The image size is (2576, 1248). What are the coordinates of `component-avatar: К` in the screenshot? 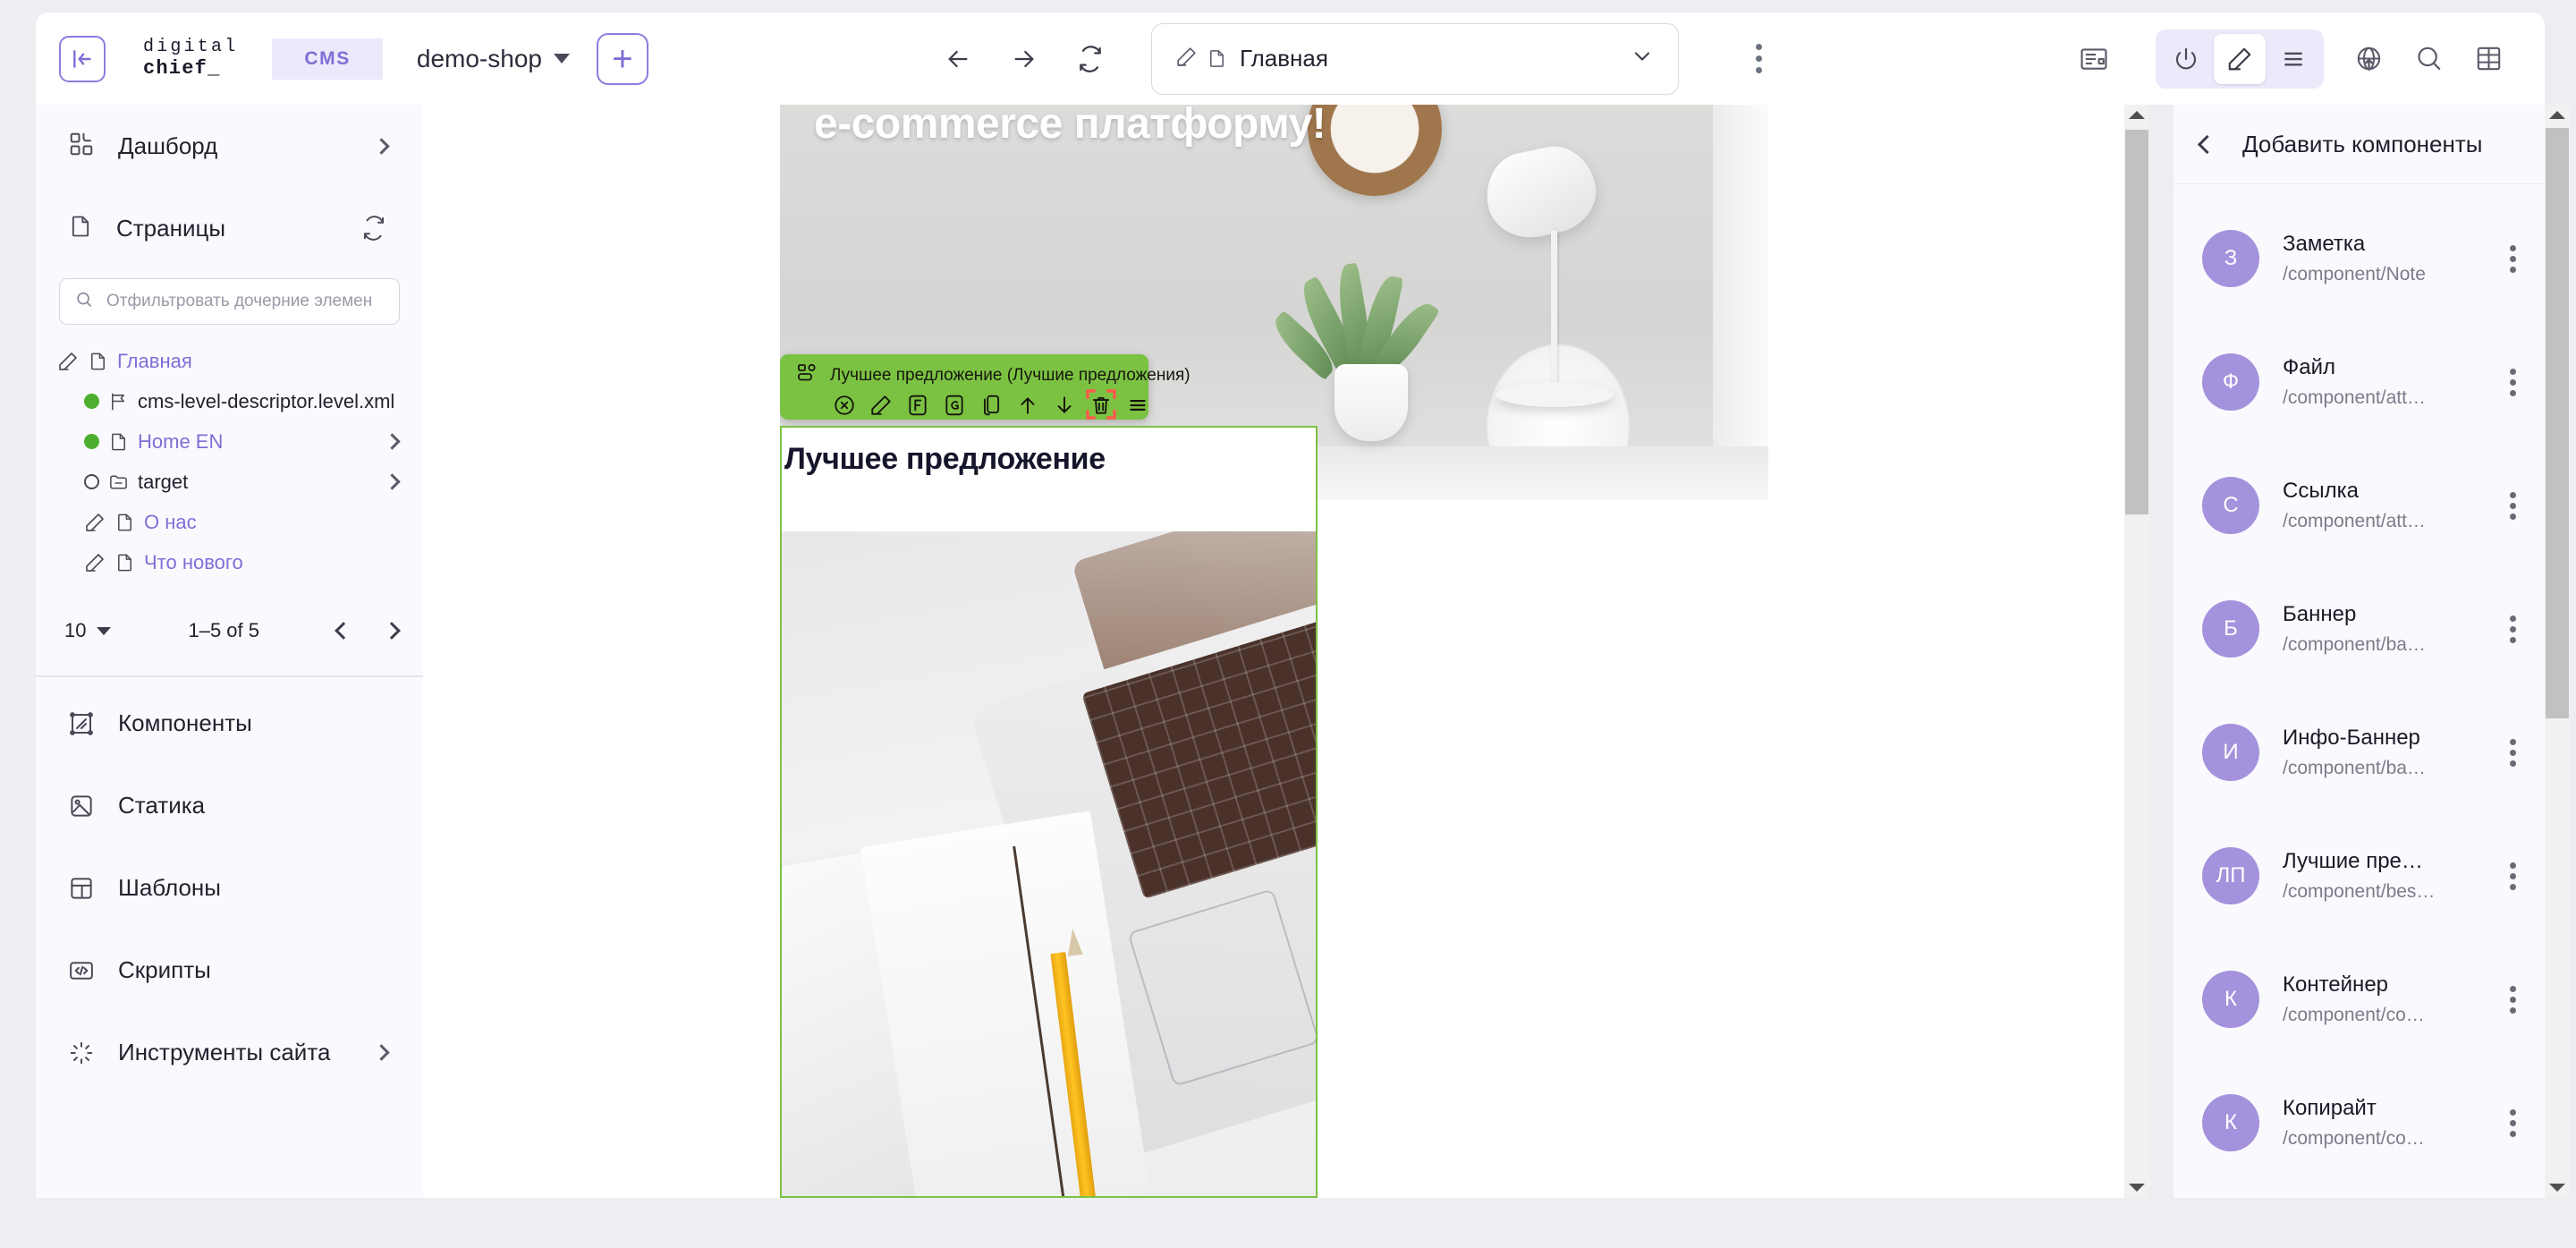 It's located at (2230, 1122).